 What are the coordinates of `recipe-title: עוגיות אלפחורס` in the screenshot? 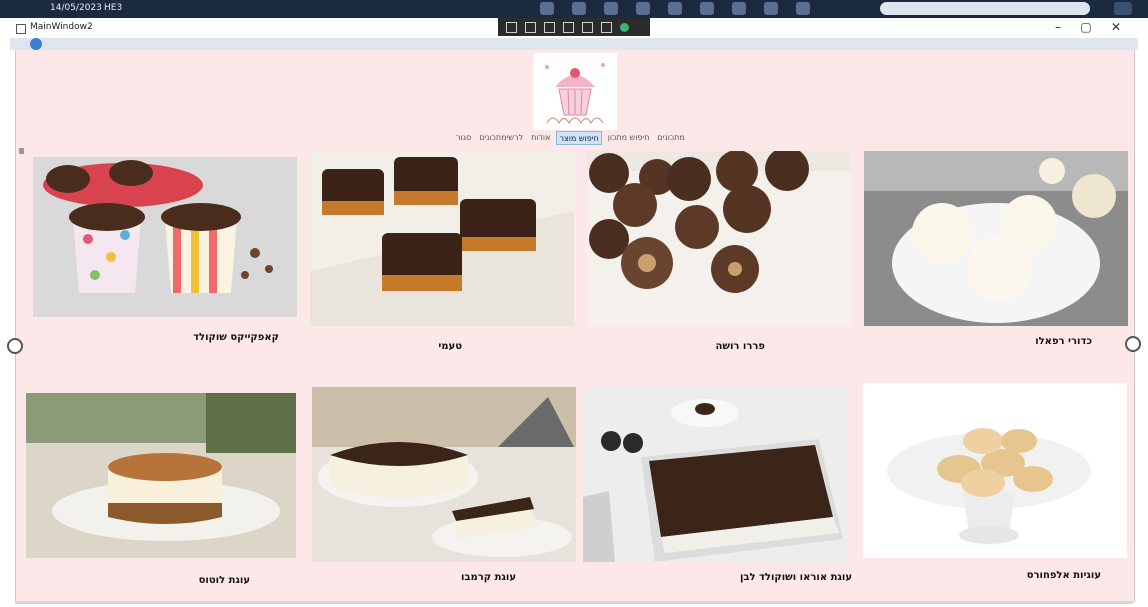 It's located at (1063, 575).